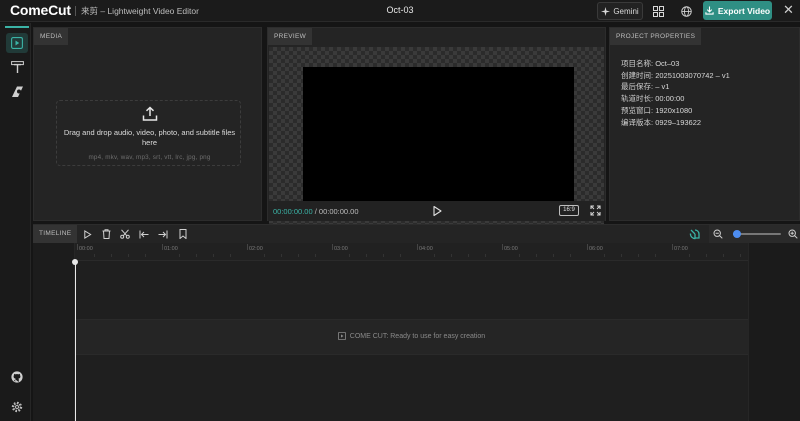 The width and height of the screenshot is (800, 421). What do you see at coordinates (106, 234) in the screenshot?
I see `delete-button` at bounding box center [106, 234].